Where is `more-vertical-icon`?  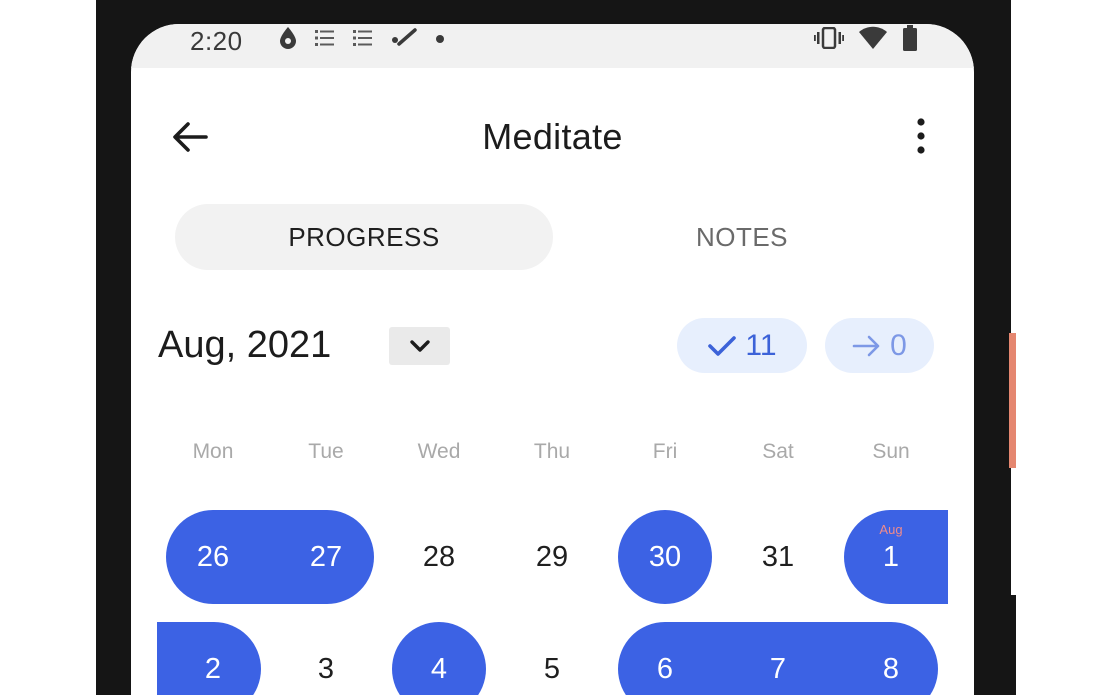
more-vertical-icon is located at coordinates (921, 136).